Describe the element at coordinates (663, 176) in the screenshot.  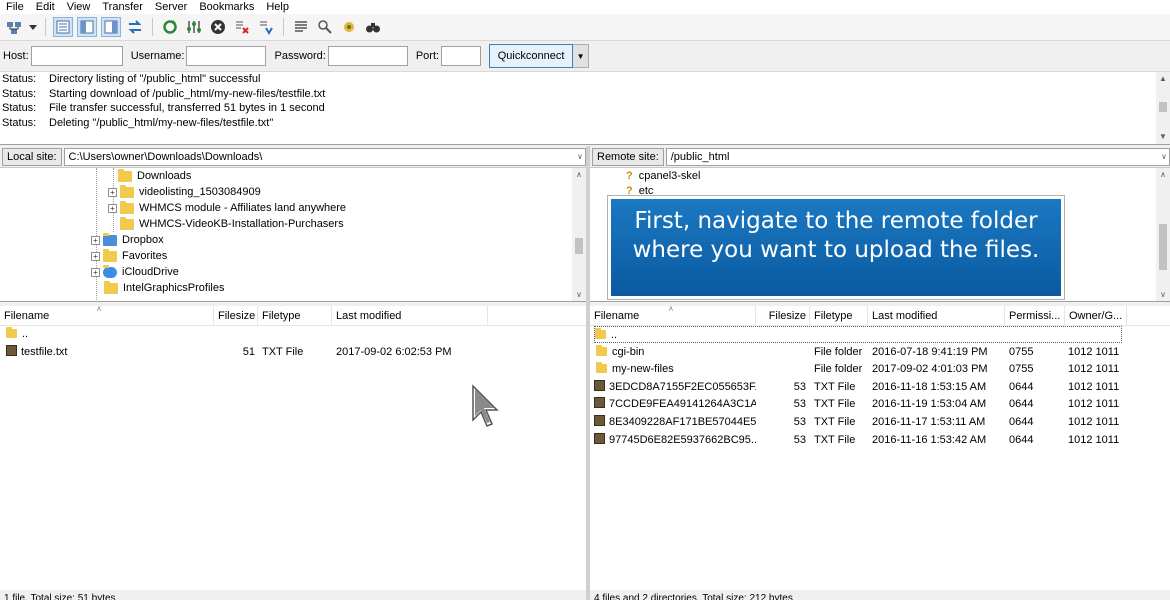
I see `tree-item: ? cpanel3-skel` at that location.